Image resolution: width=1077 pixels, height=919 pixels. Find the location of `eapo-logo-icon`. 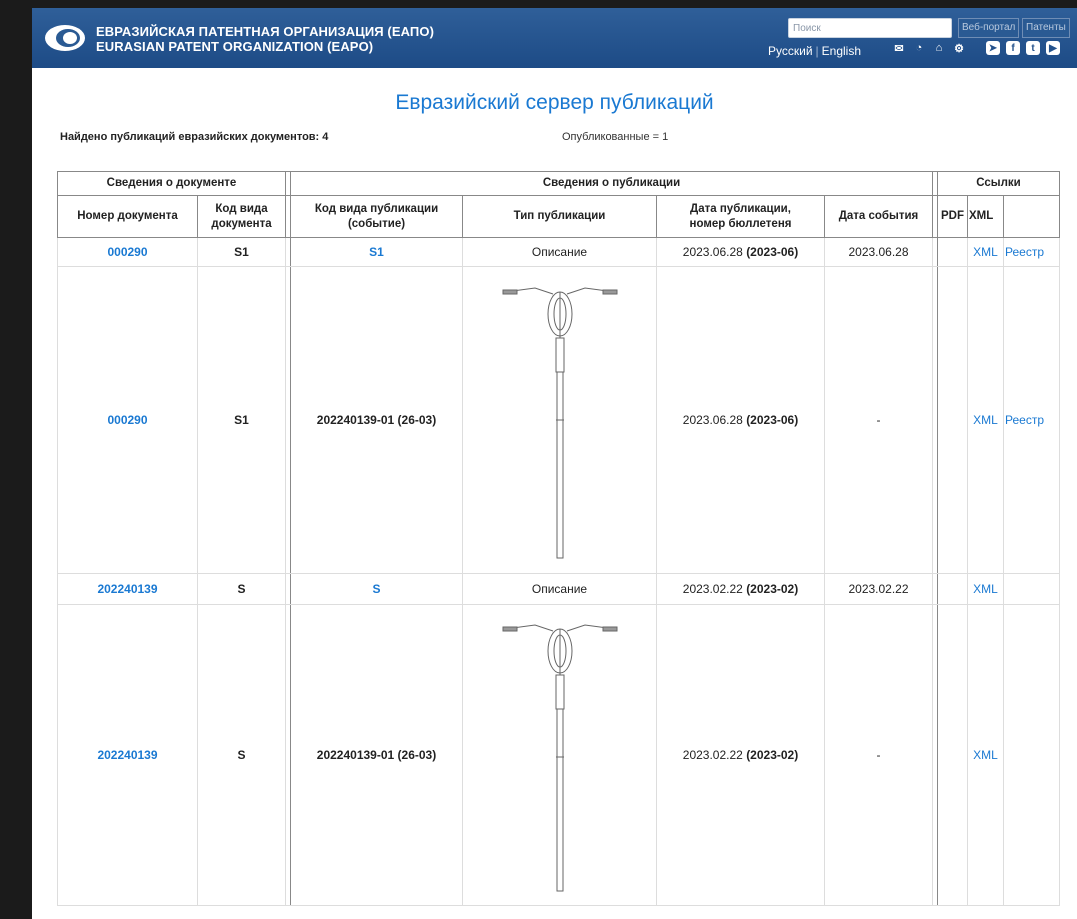

eapo-logo-icon is located at coordinates (65, 38).